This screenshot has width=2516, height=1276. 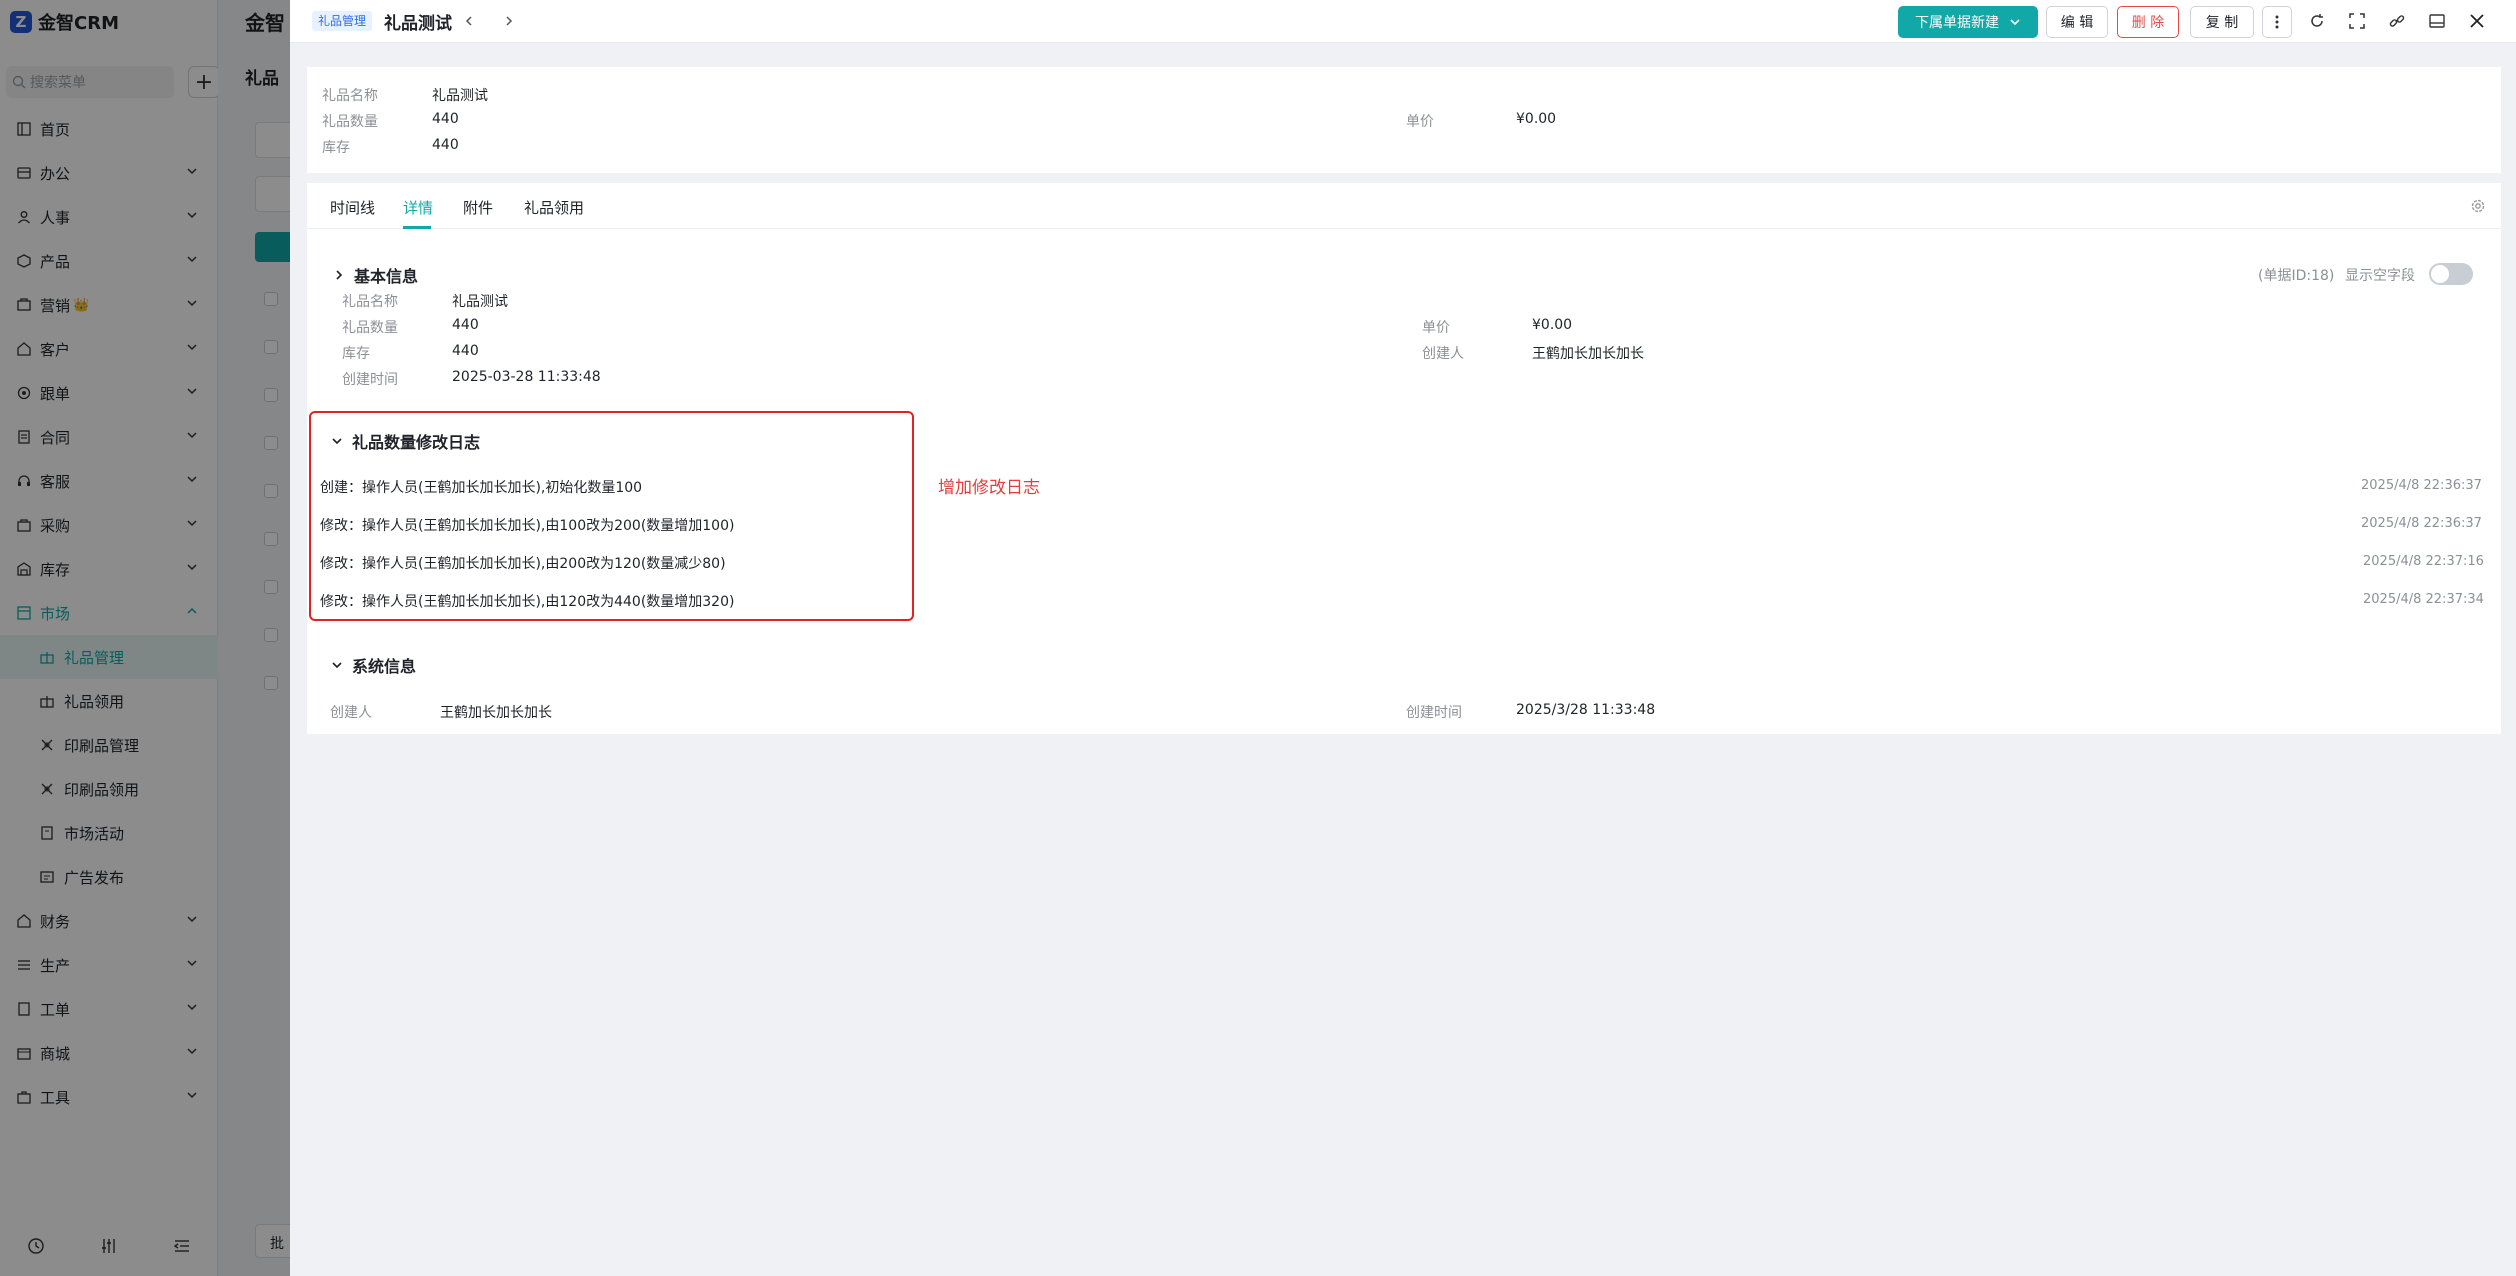 I want to click on basic-qty-label: 礼品数量, so click(x=370, y=328).